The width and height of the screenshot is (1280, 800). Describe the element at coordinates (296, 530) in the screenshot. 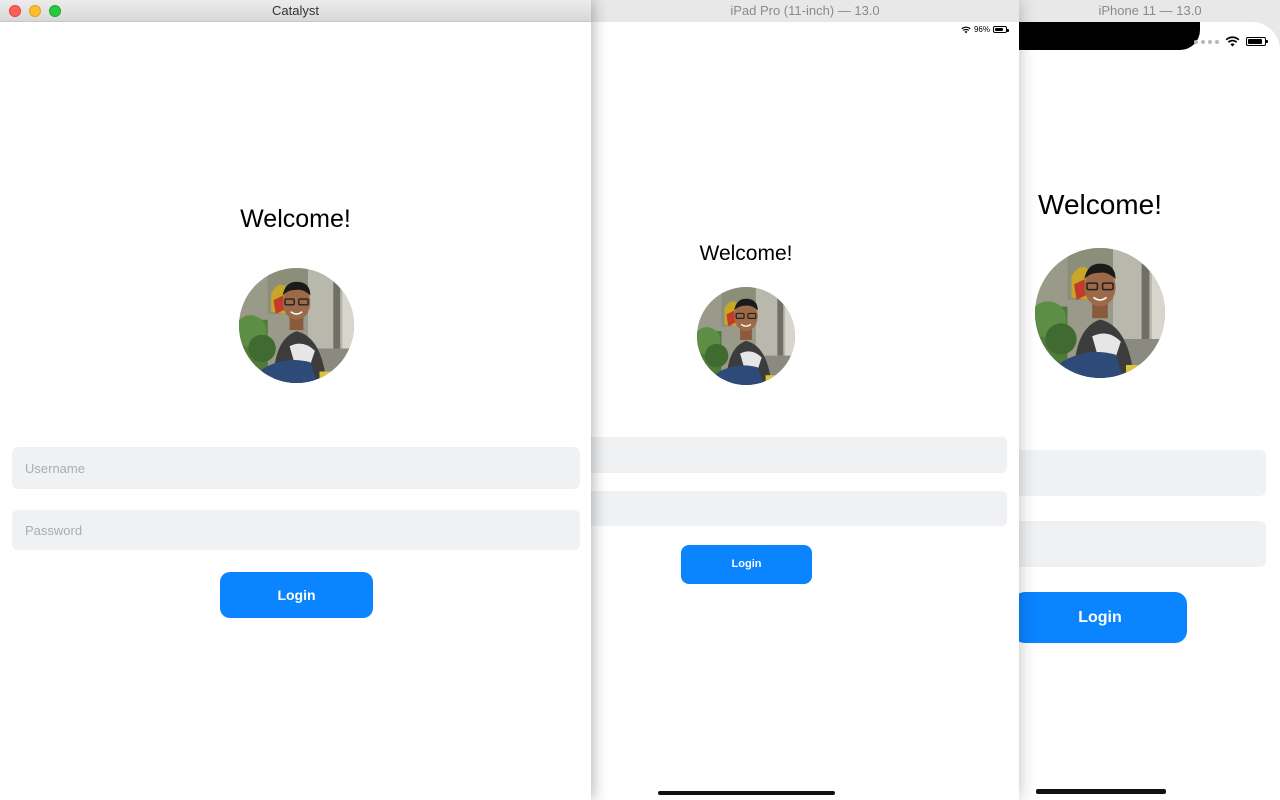

I see `password-field` at that location.